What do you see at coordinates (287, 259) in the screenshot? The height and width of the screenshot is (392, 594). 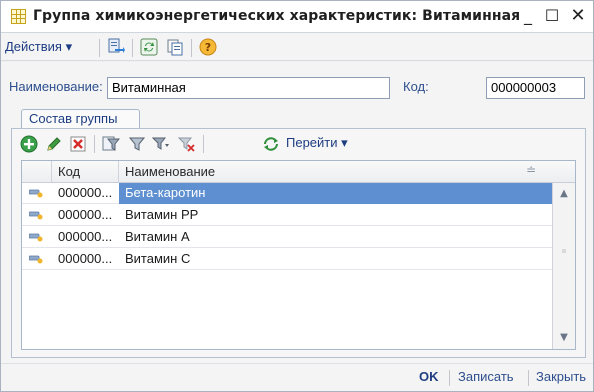 I see `table-row: 000000... Витамин С` at bounding box center [287, 259].